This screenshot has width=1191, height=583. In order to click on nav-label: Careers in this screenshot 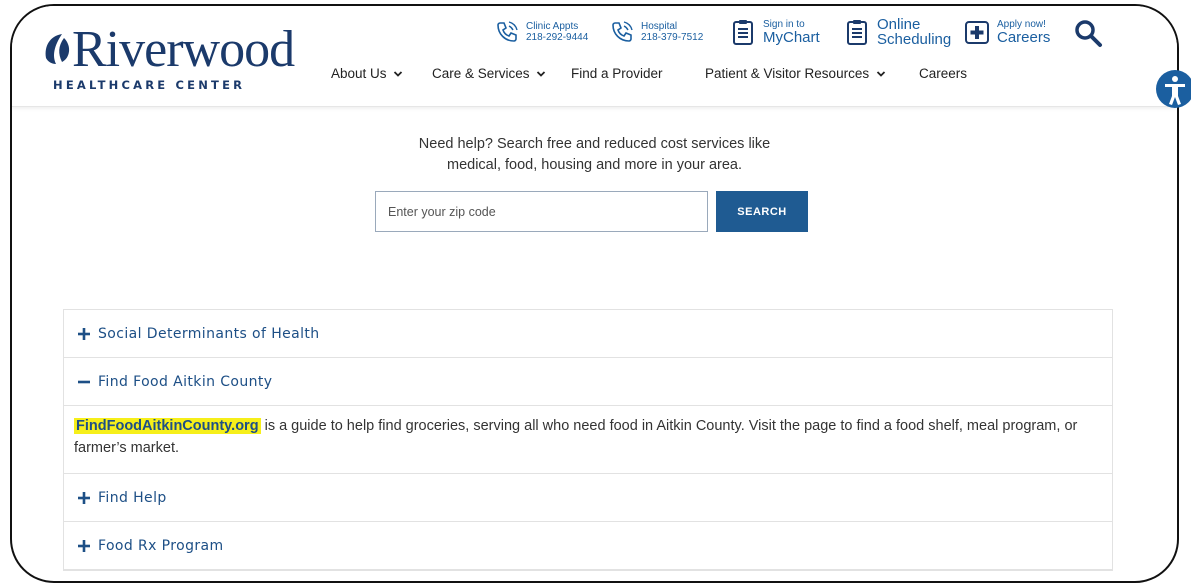, I will do `click(943, 73)`.